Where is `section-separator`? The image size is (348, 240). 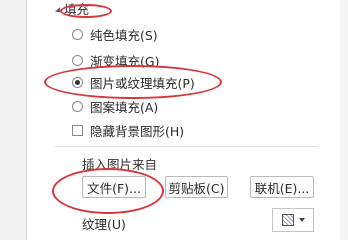
section-separator is located at coordinates (186, 146).